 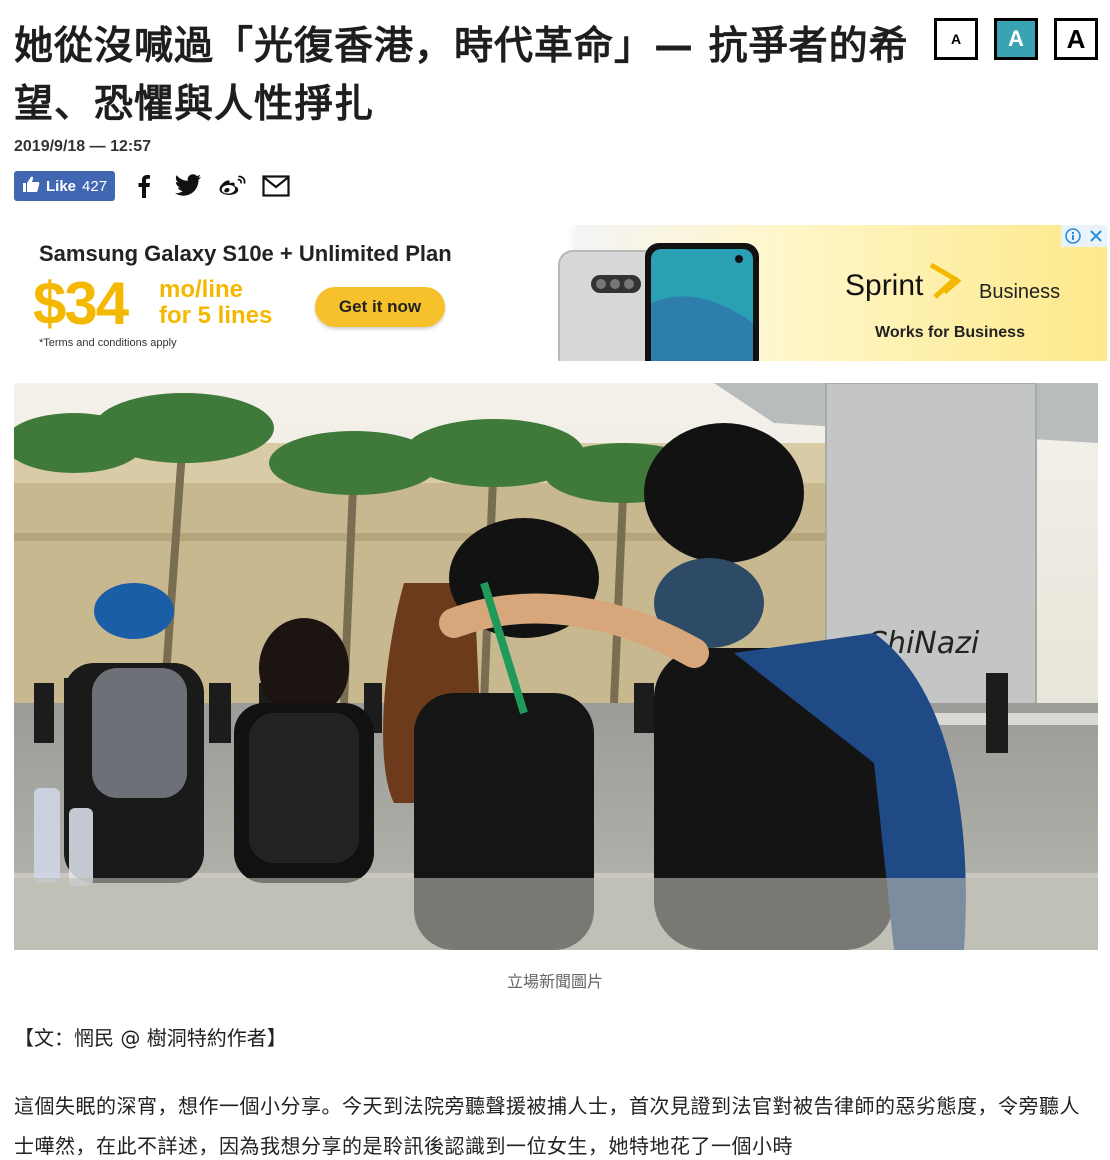 What do you see at coordinates (1095, 236) in the screenshot?
I see `ad-close-icon` at bounding box center [1095, 236].